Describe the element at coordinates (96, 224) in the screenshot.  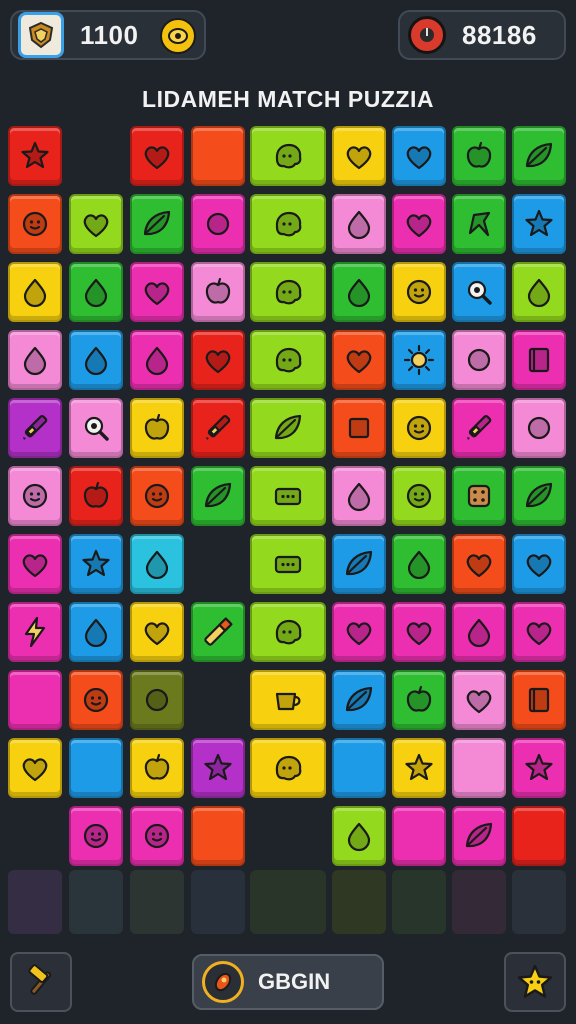
I see `tile-lime-heart` at that location.